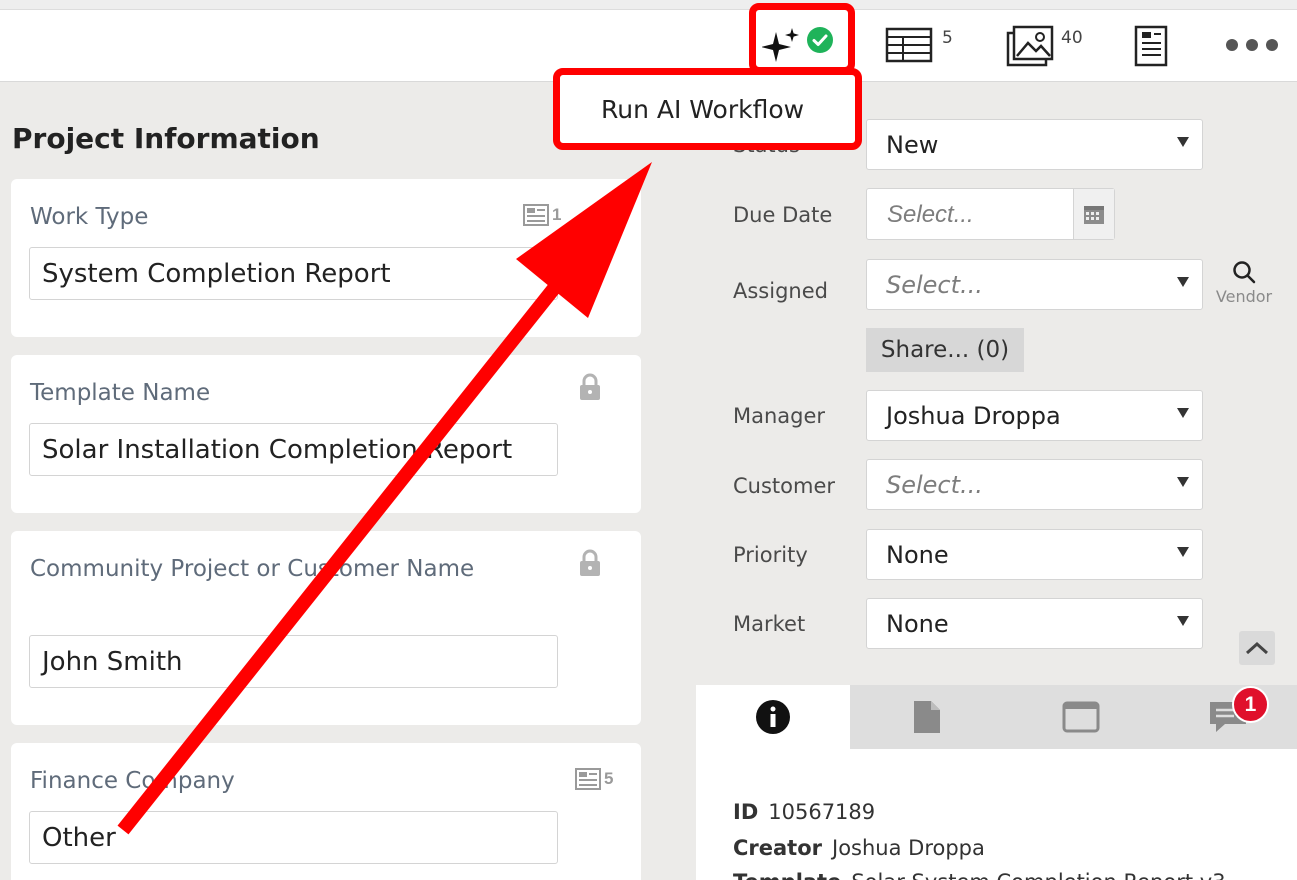 This screenshot has height=880, width=1297. Describe the element at coordinates (917, 554) in the screenshot. I see `priority-value: None` at that location.